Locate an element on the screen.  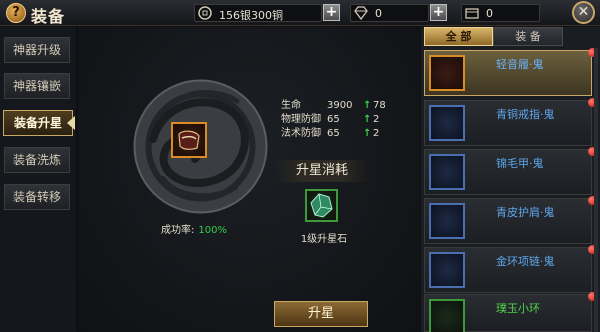
tab-all: 全 部 is located at coordinates (458, 36).